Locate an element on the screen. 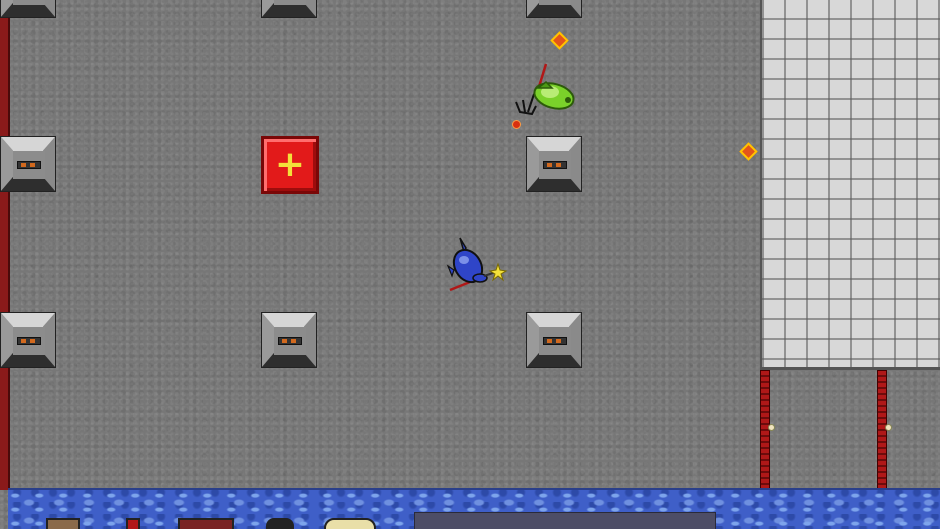 The image size is (940, 529). green-witch-ship is located at coordinates (545, 89).